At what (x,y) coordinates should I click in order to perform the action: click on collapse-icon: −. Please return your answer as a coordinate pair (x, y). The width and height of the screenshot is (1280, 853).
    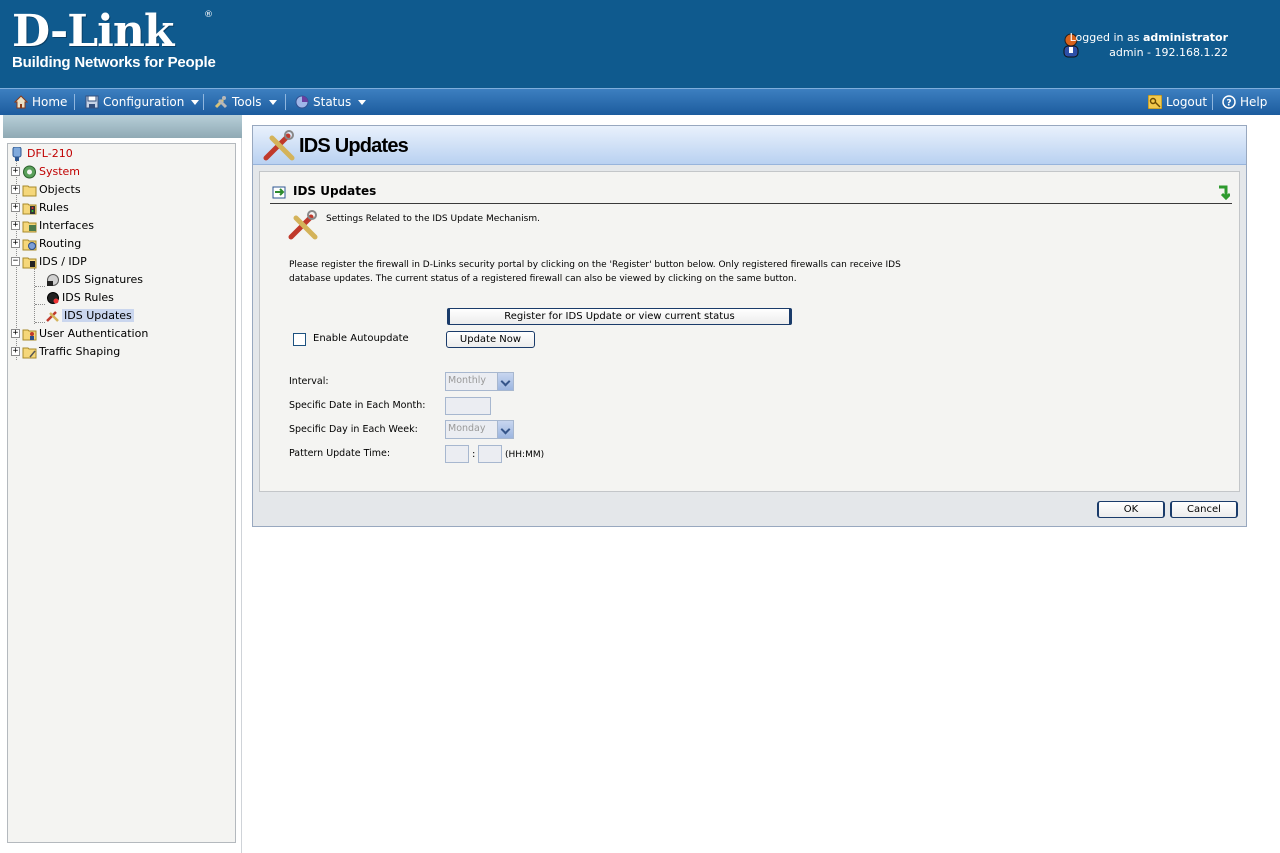
    Looking at the image, I should click on (15, 261).